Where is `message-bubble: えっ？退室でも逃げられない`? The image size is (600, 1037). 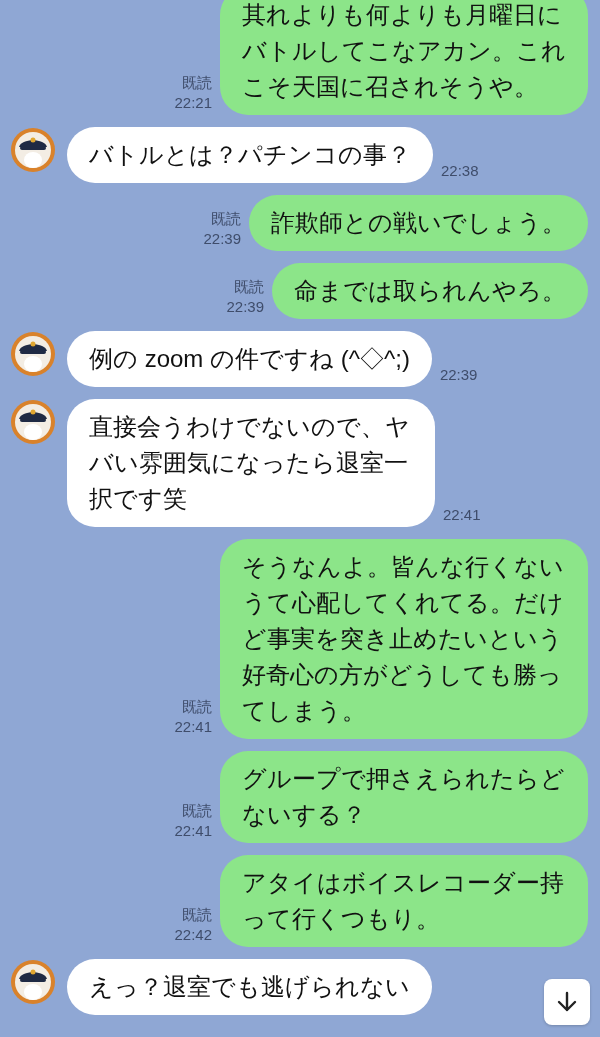
message-bubble: えっ？退室でも逃げられない is located at coordinates (249, 987).